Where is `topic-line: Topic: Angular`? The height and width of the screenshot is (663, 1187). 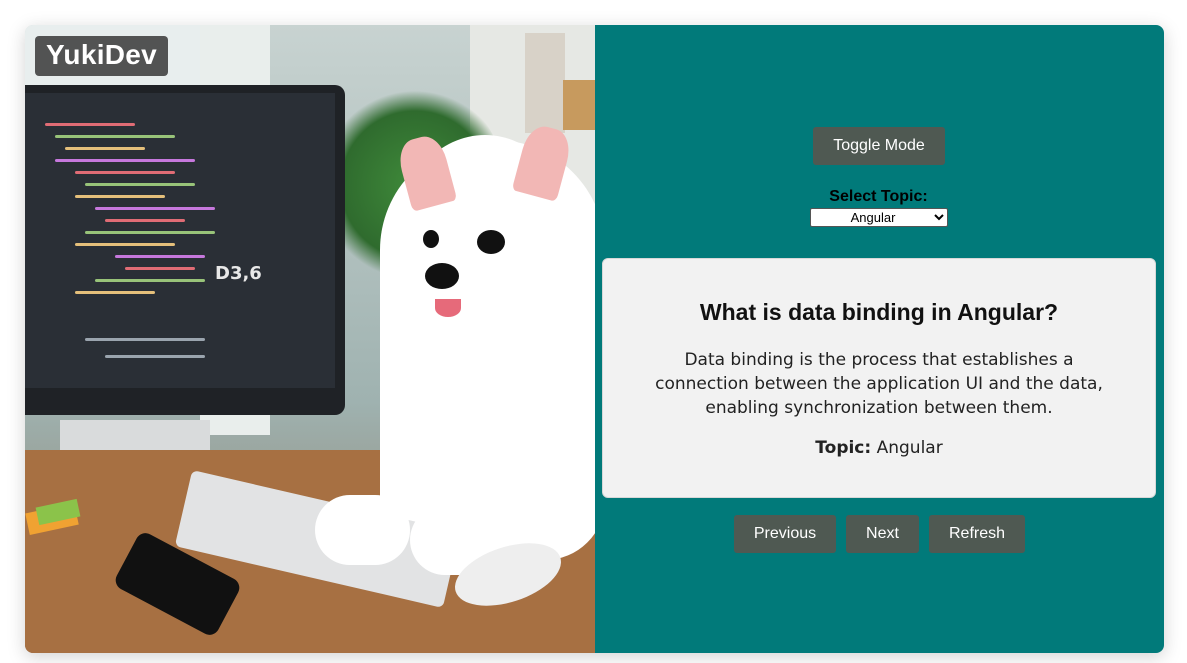
topic-line: Topic: Angular is located at coordinates (879, 448).